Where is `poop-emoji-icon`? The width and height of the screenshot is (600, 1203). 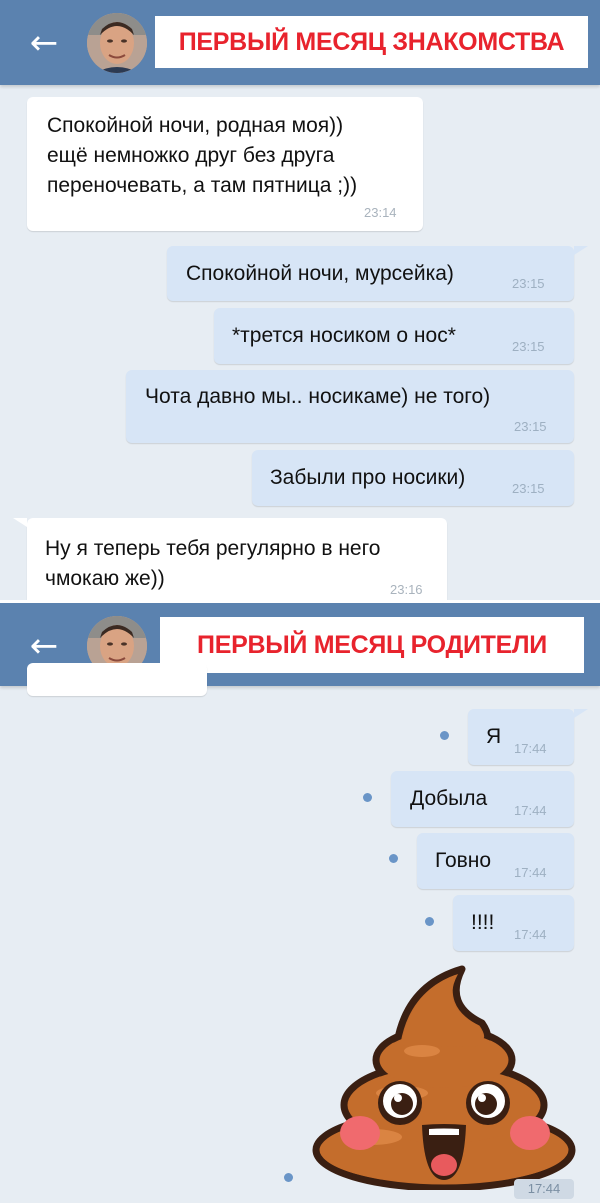 poop-emoji-icon is located at coordinates (444, 1078).